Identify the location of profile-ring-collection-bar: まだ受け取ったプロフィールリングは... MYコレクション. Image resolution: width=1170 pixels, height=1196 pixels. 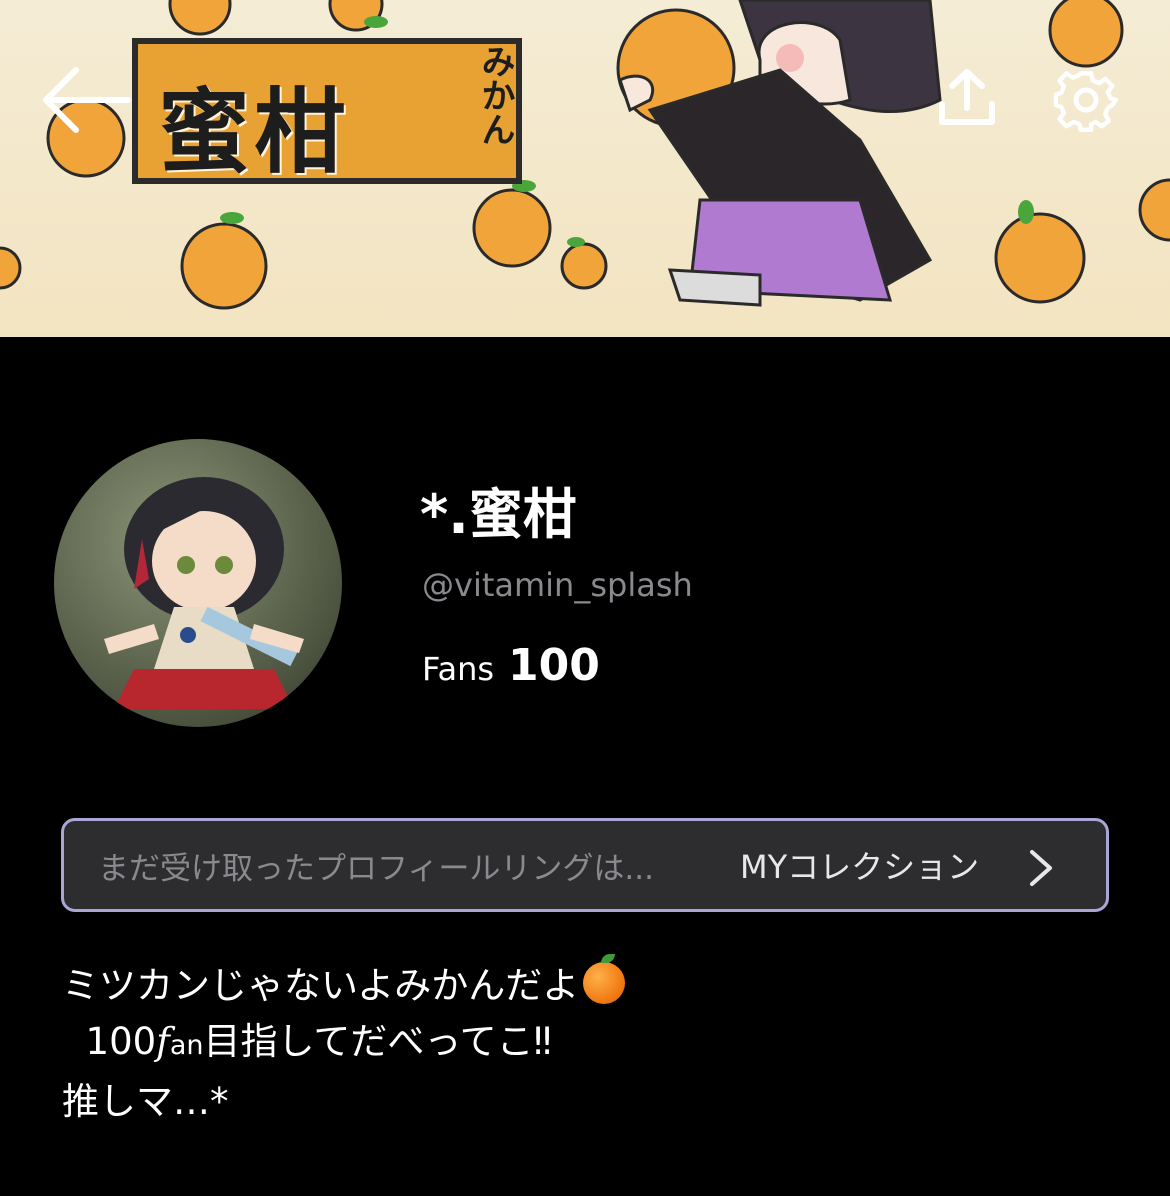
(585, 865).